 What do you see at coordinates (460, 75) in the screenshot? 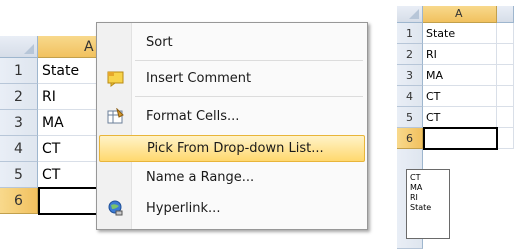
I see `cell-a3: MA` at bounding box center [460, 75].